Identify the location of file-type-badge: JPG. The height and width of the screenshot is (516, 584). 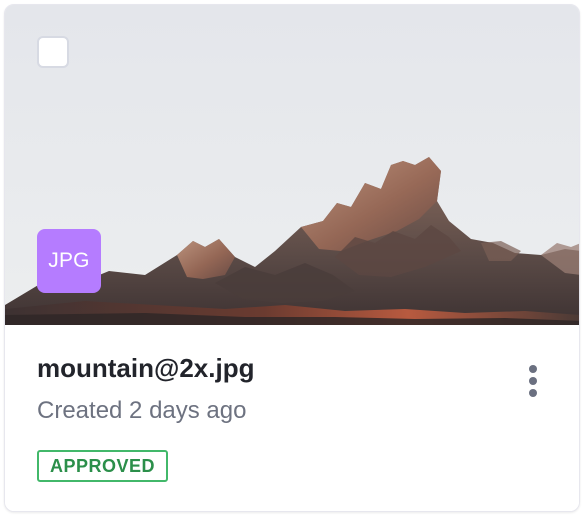
(69, 261).